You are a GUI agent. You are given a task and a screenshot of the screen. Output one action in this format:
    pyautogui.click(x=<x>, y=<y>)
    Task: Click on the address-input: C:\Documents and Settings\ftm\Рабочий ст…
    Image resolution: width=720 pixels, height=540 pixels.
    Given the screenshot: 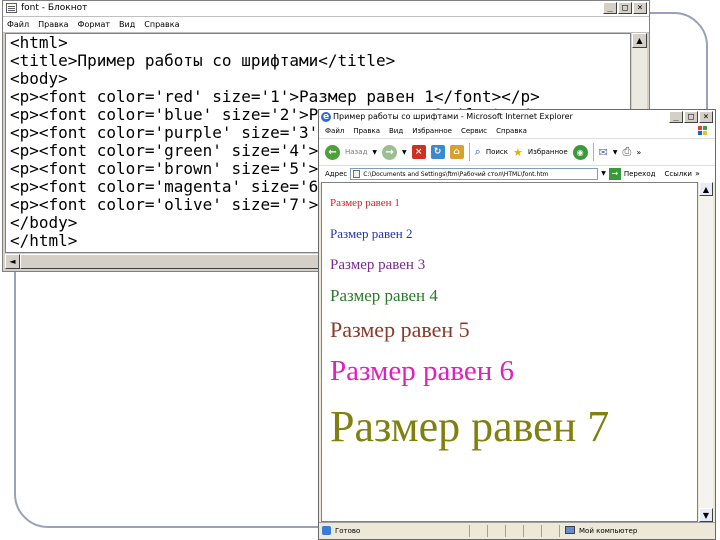 What is the action you would take?
    pyautogui.click(x=474, y=174)
    